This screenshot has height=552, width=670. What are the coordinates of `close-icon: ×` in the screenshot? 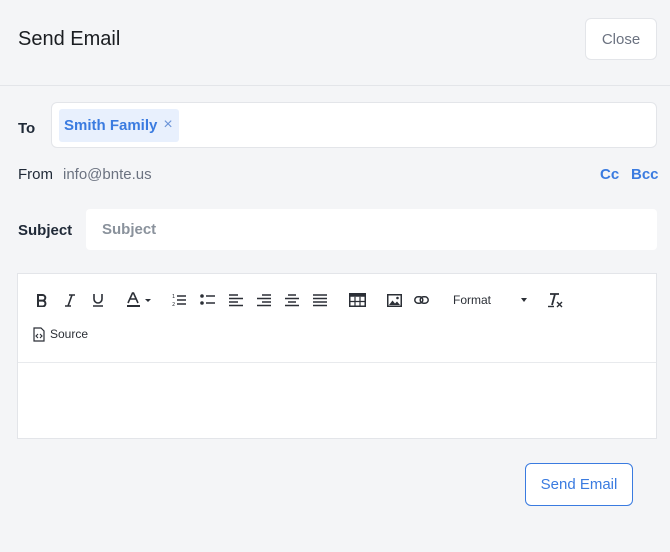 It's located at (168, 125).